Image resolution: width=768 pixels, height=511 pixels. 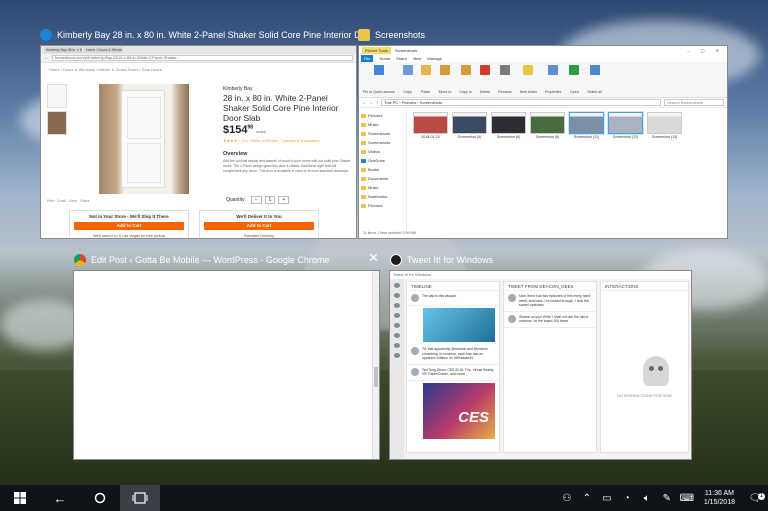 I want to click on product-brand: Kimberly Bay, so click(x=237, y=89).